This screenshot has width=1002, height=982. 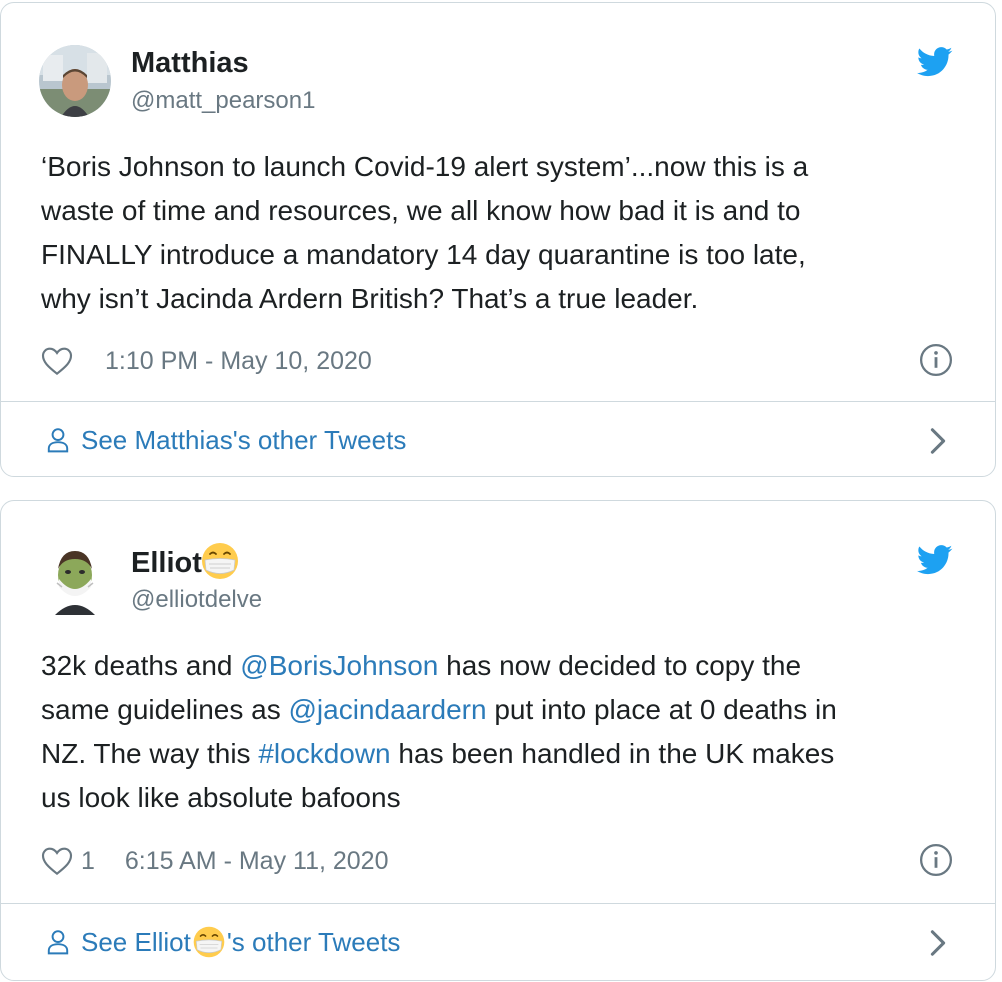 What do you see at coordinates (136, 941) in the screenshot?
I see `see-more-prefix: See Elliot` at bounding box center [136, 941].